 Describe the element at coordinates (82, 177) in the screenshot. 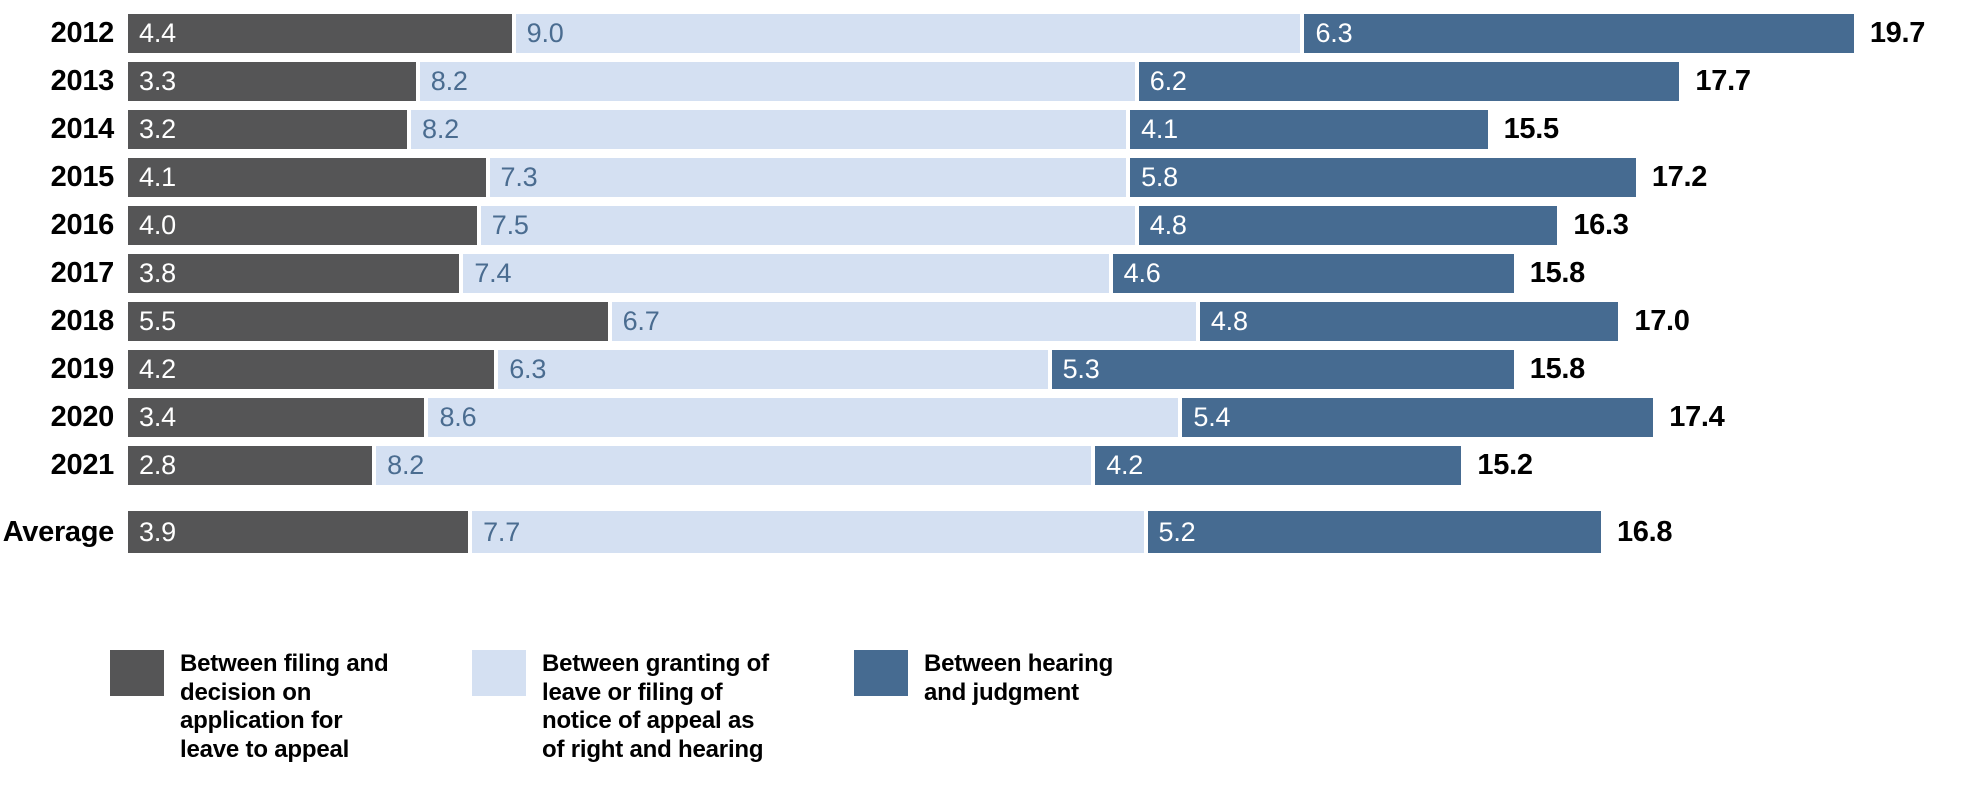

I see `row-label: 2015` at that location.